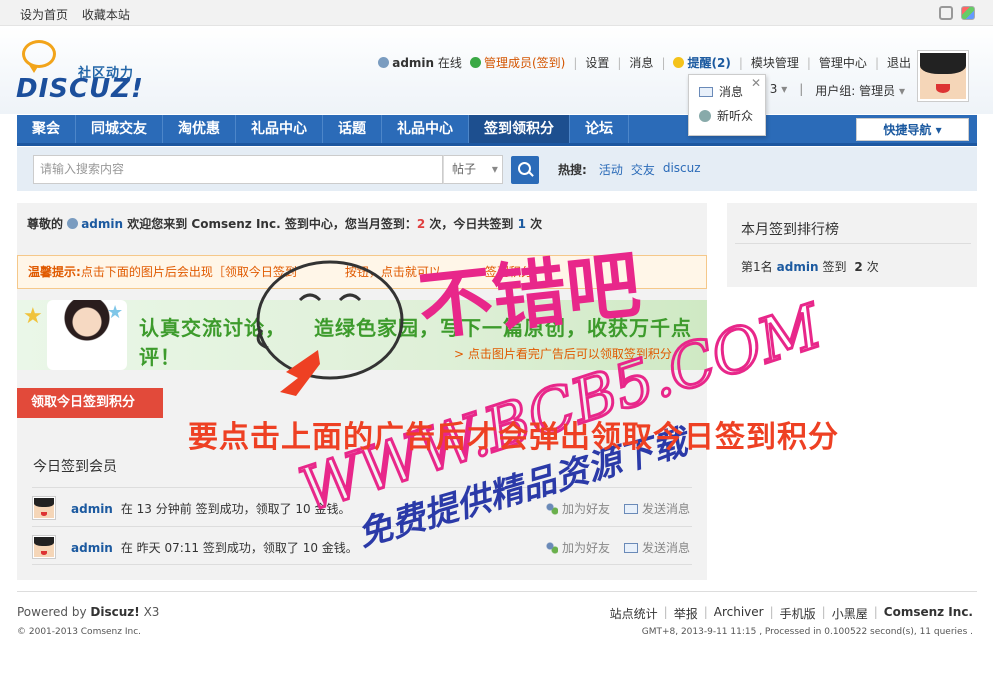 The image size is (993, 692). What do you see at coordinates (44, 15) in the screenshot?
I see `set-home-link: 设为首页` at bounding box center [44, 15].